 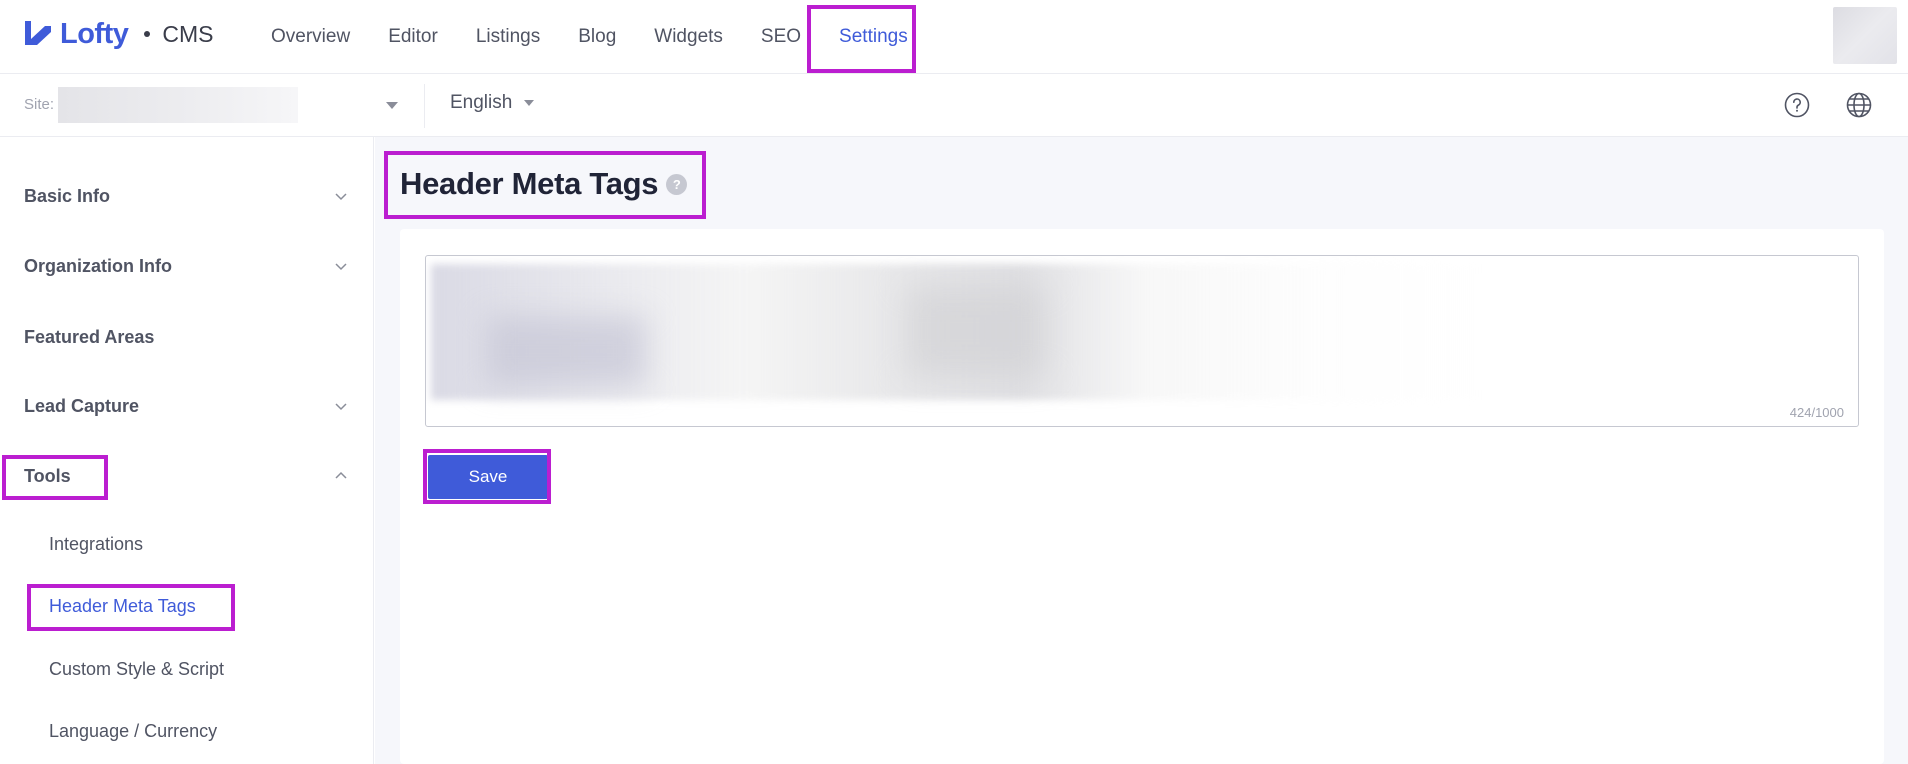 I want to click on nav-widgets: Widgets, so click(x=688, y=37).